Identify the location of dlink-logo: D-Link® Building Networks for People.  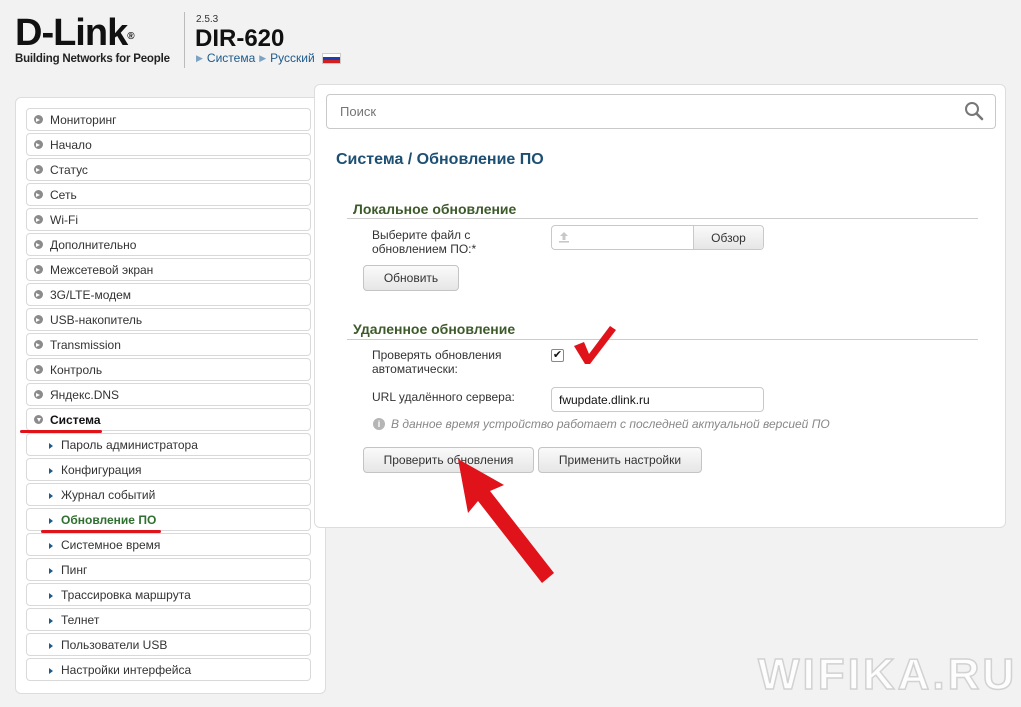
(92, 39).